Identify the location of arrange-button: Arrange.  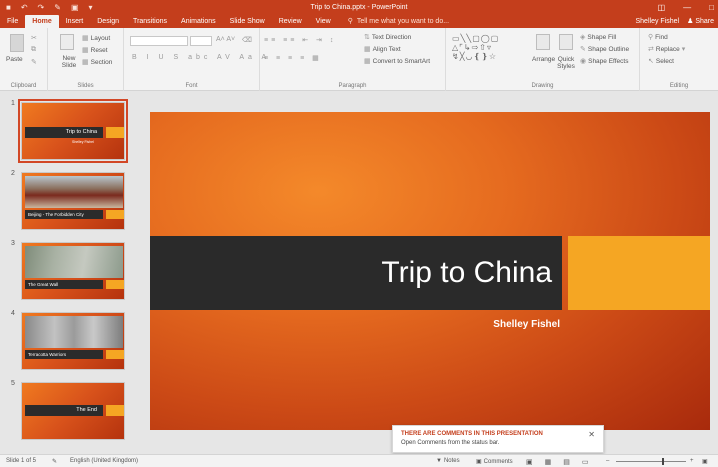
(543, 59).